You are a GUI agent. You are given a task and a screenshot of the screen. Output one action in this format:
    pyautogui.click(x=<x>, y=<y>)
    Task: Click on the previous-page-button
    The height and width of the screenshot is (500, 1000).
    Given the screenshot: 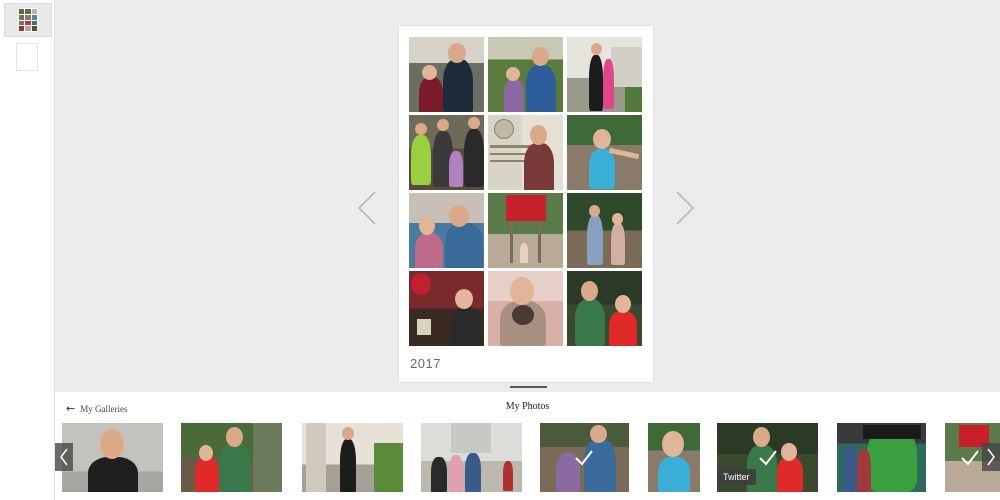 What is the action you would take?
    pyautogui.click(x=367, y=208)
    